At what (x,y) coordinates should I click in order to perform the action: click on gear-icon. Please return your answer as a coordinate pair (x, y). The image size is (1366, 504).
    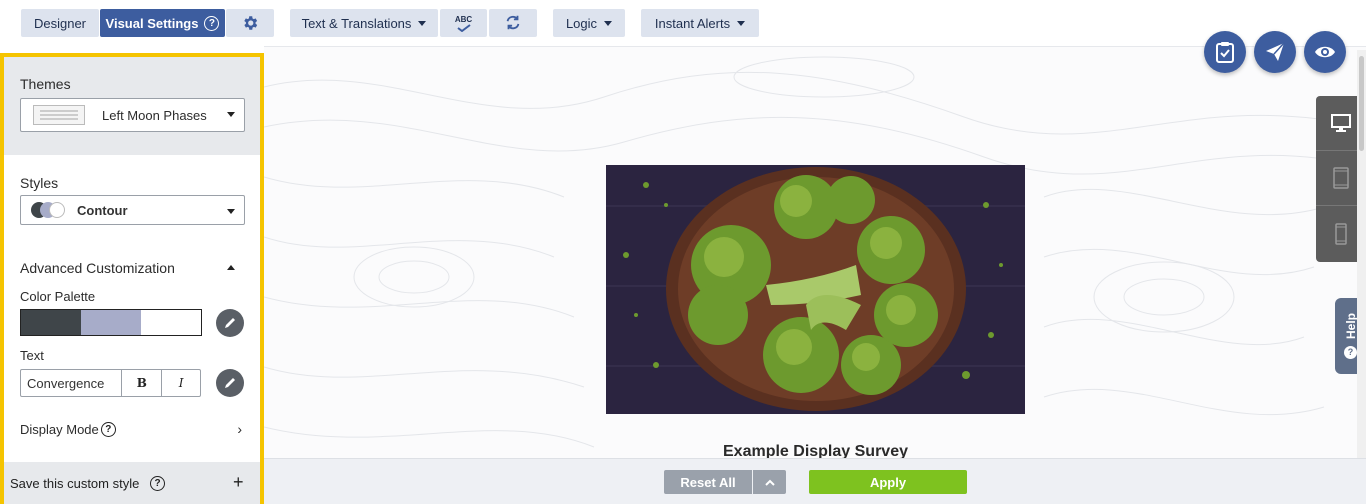
    Looking at the image, I should click on (251, 23).